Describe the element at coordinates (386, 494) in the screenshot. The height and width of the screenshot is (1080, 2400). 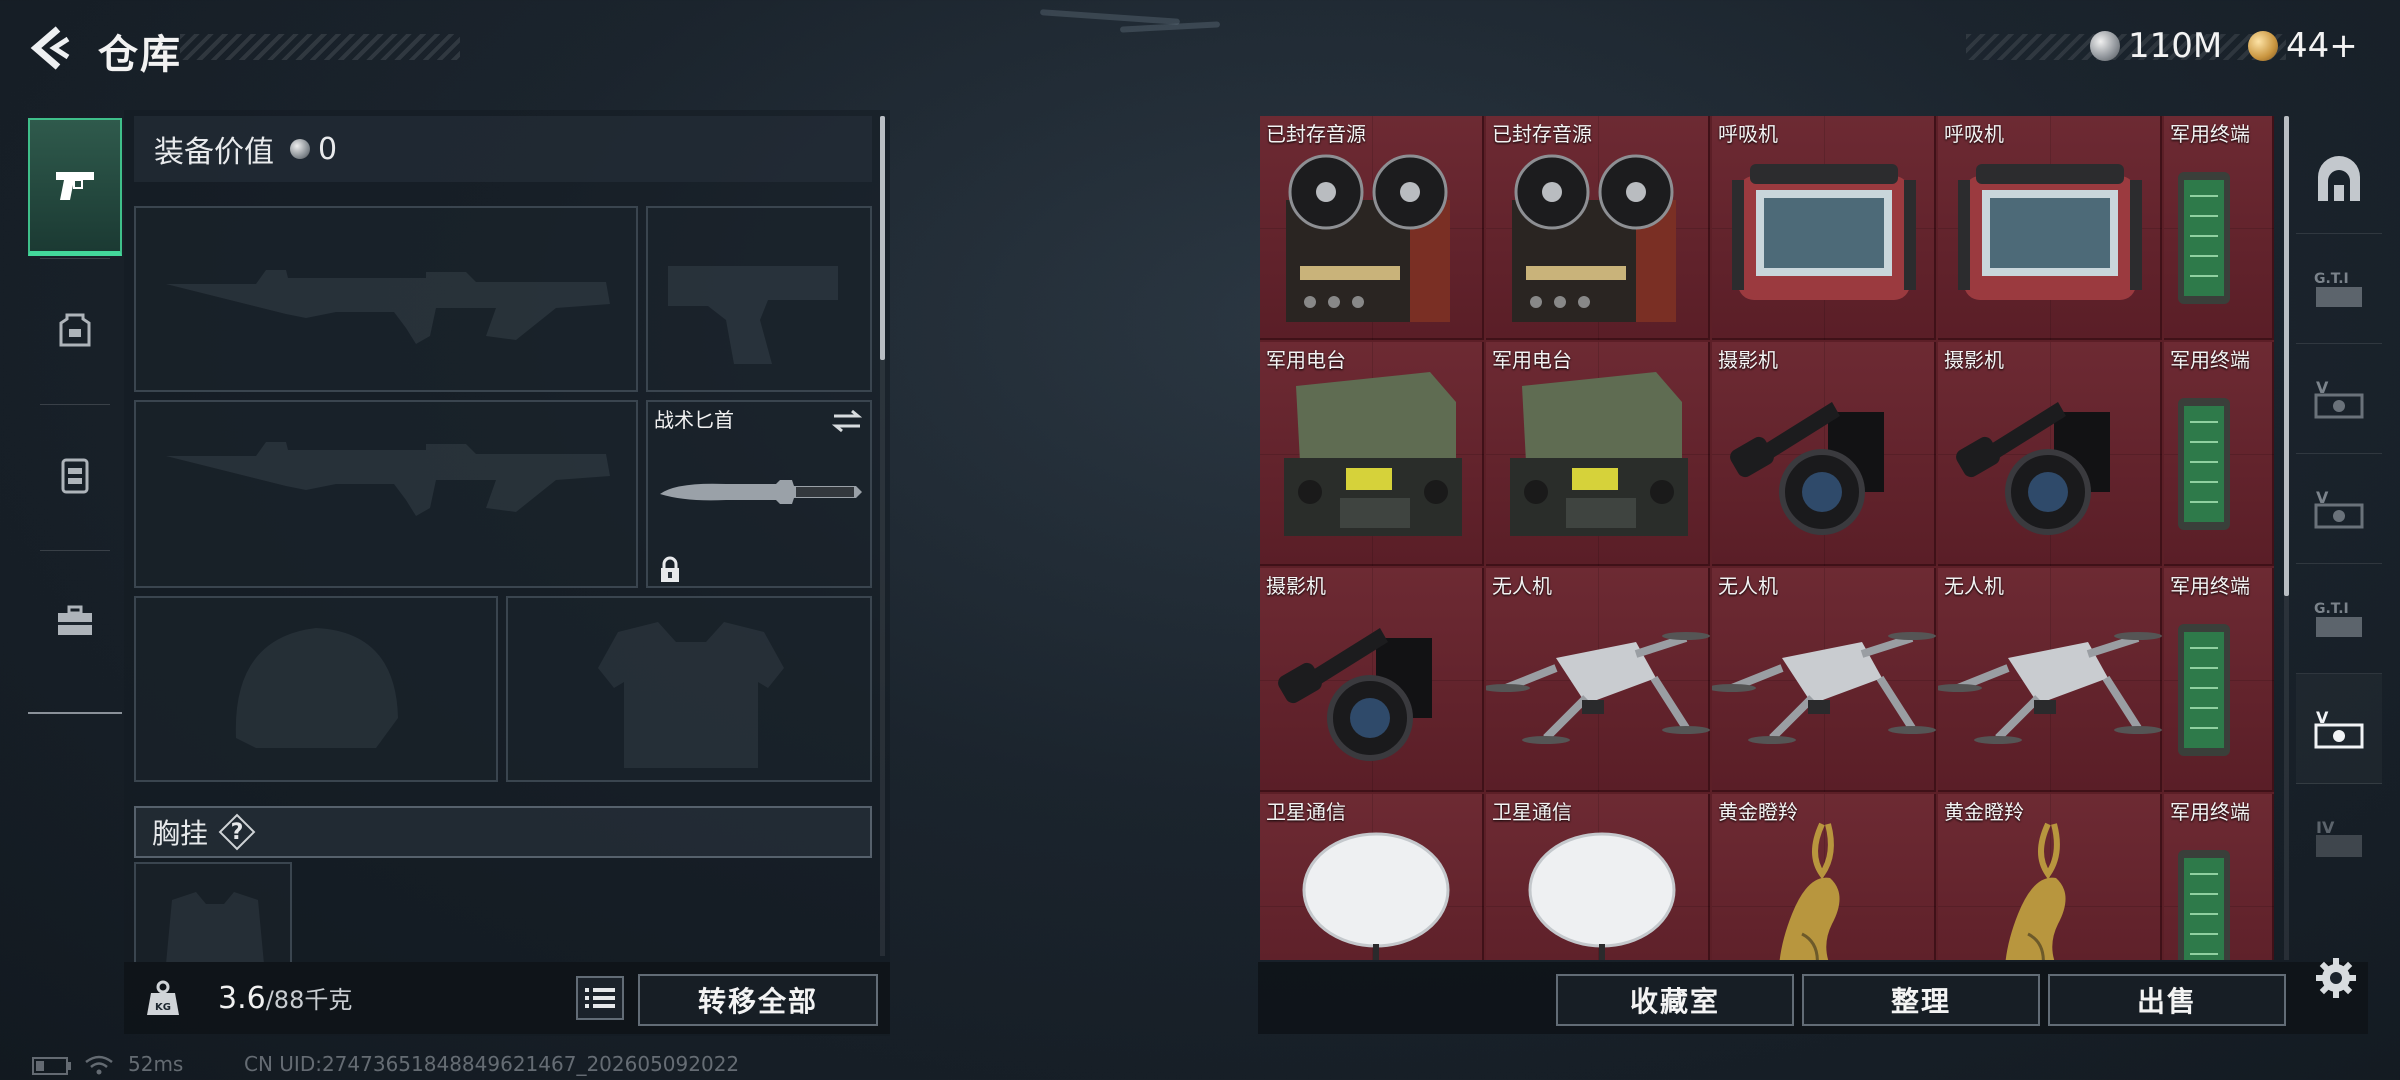
I see `secondary-weapon-slot` at that location.